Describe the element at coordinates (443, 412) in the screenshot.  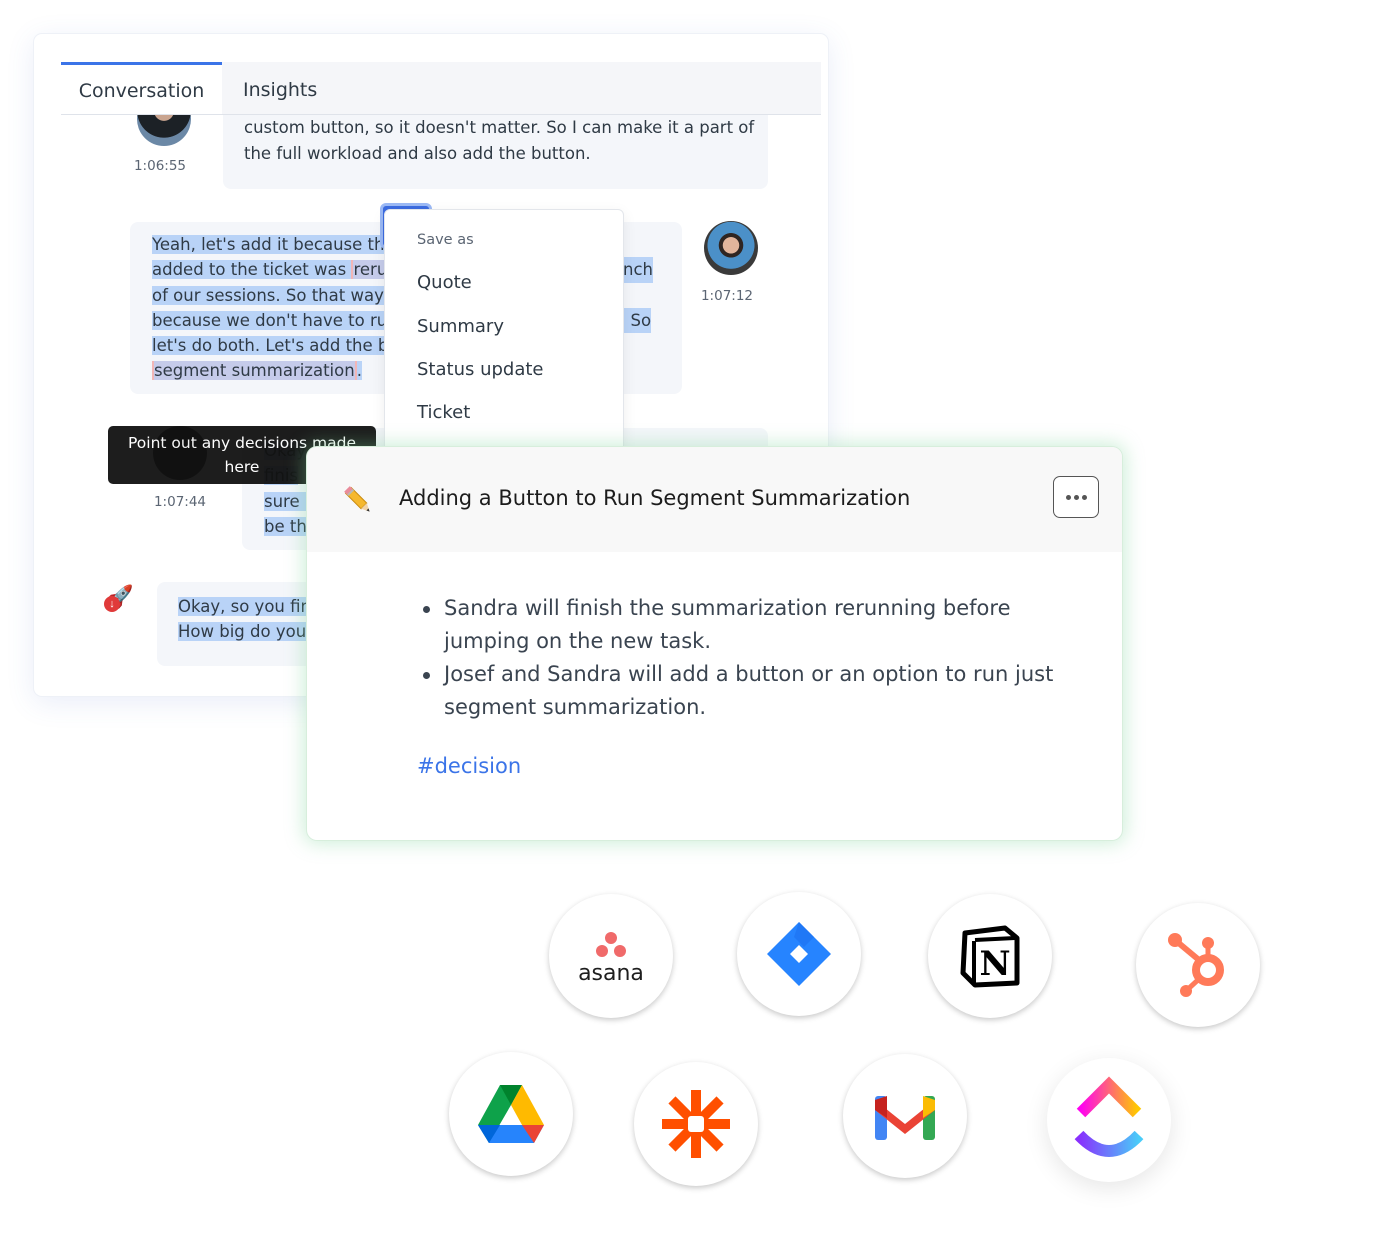
I see `menu-item-ticket: Ticket` at that location.